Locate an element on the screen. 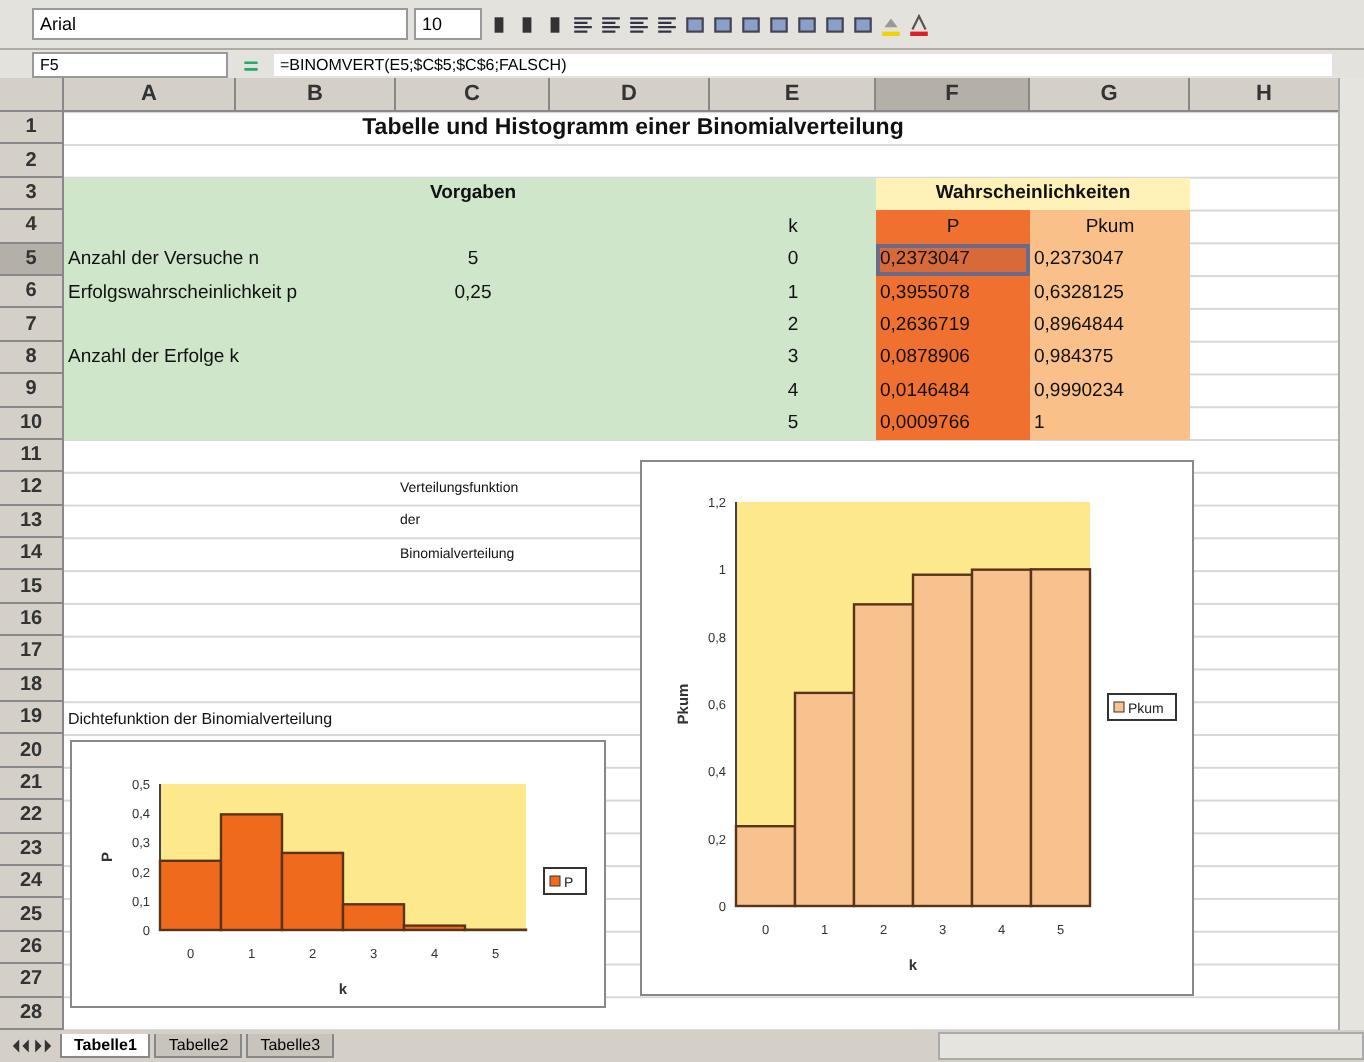  table-cell: 0,2636719 is located at coordinates (953, 325).